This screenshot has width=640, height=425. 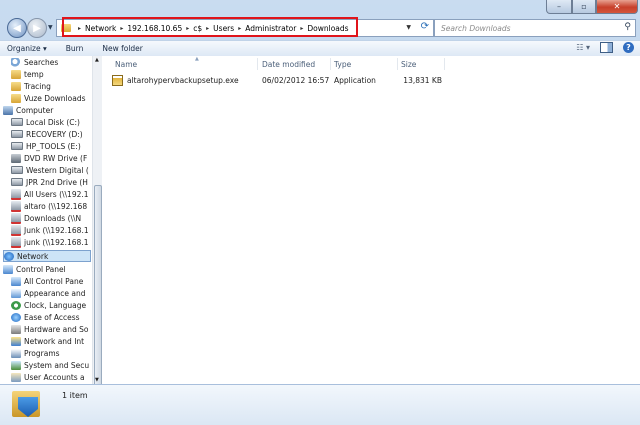 What do you see at coordinates (49, 317) in the screenshot?
I see `sidebar-item-ease-of-access: Ease of Access` at bounding box center [49, 317].